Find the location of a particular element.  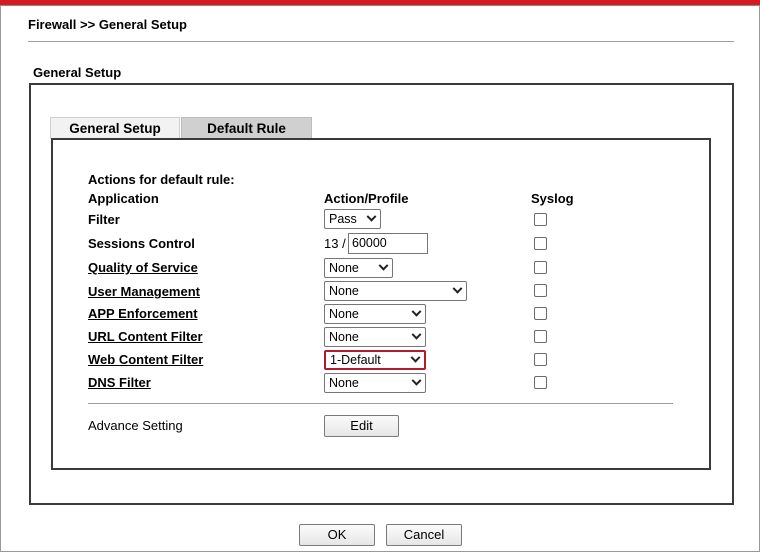

qos-link: Quality of Service is located at coordinates (143, 267).